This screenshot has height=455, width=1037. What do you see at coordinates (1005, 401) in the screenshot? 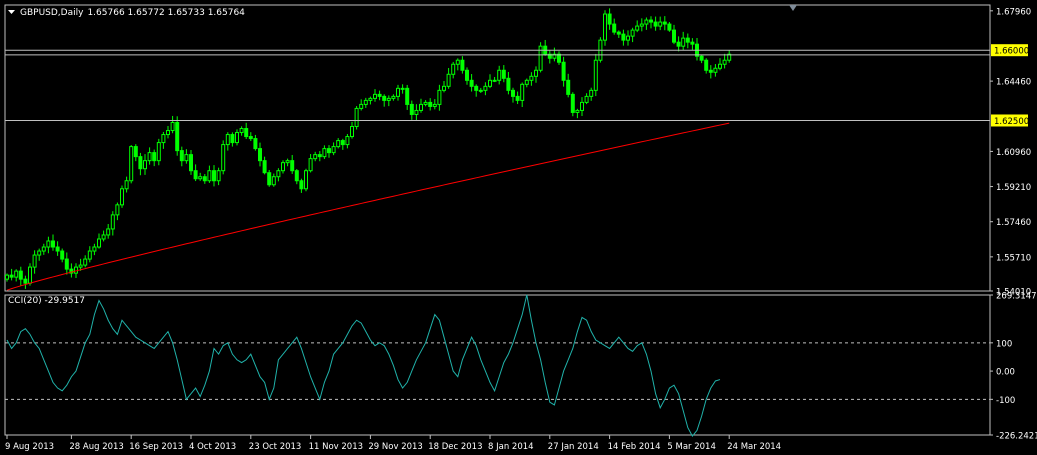
I see `cci-tick-label: -100` at bounding box center [1005, 401].